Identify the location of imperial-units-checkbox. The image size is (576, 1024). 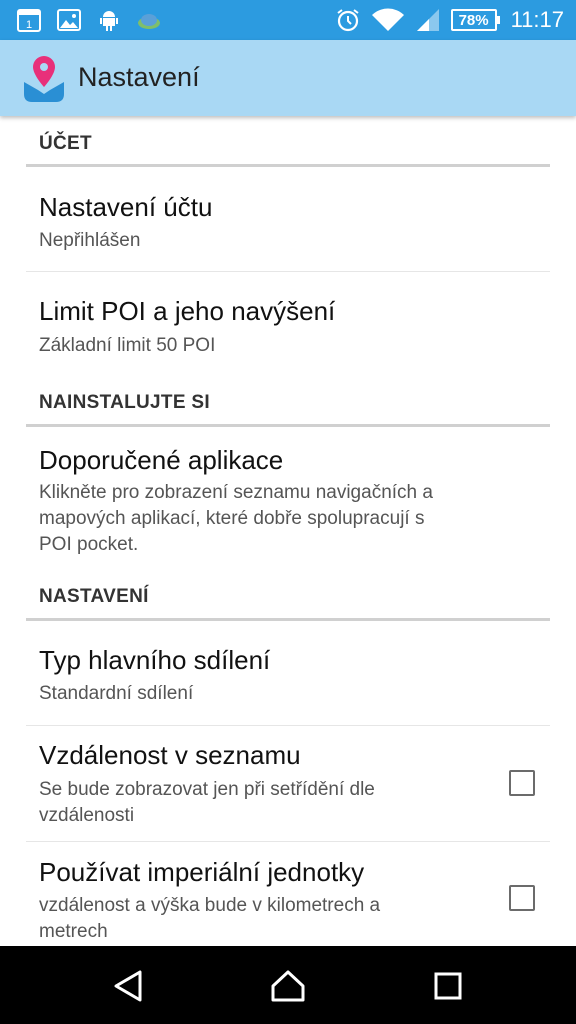
(522, 898).